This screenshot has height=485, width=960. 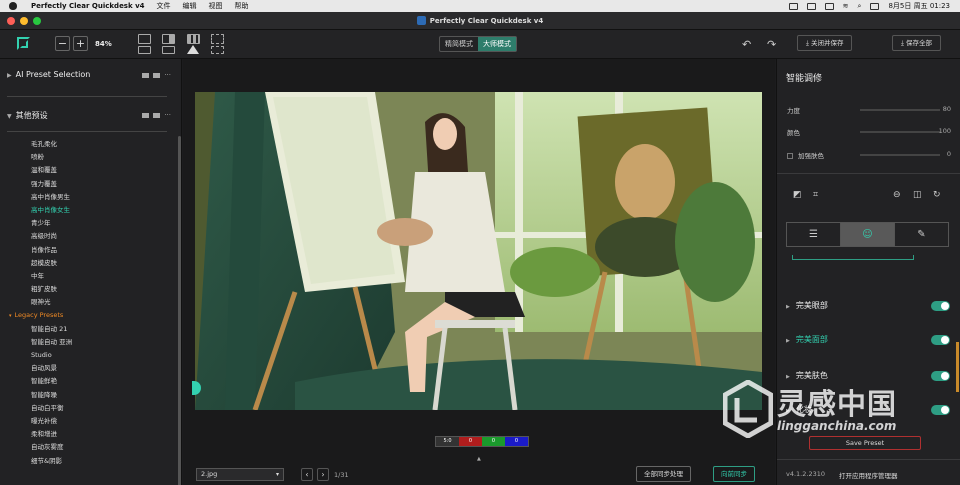 What do you see at coordinates (168, 50) in the screenshot?
I see `compare-view-icon` at bounding box center [168, 50].